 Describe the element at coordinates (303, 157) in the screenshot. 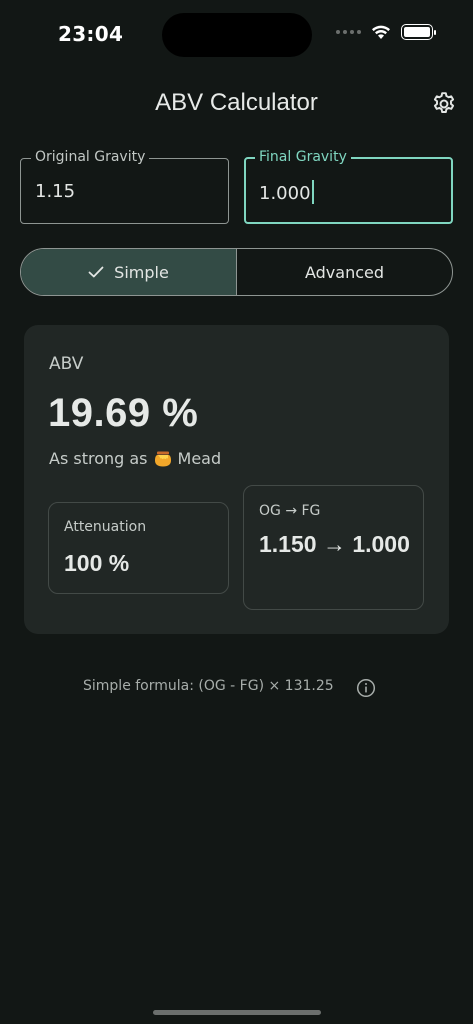

I see `final-gravity-label: Final Gravity` at that location.